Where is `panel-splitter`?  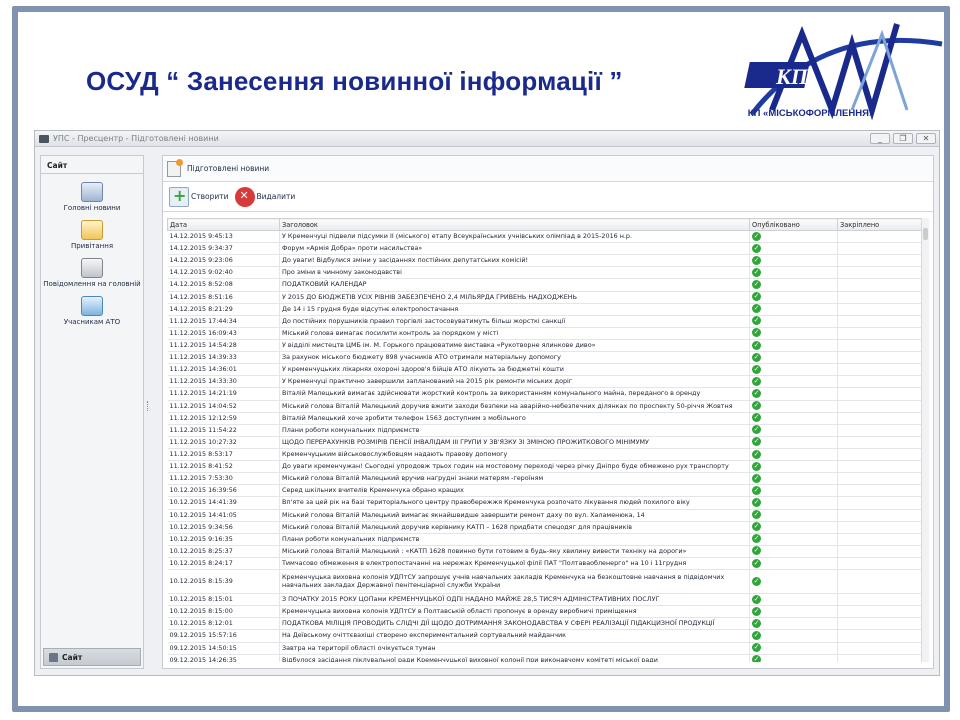
panel-splitter is located at coordinates (148, 406).